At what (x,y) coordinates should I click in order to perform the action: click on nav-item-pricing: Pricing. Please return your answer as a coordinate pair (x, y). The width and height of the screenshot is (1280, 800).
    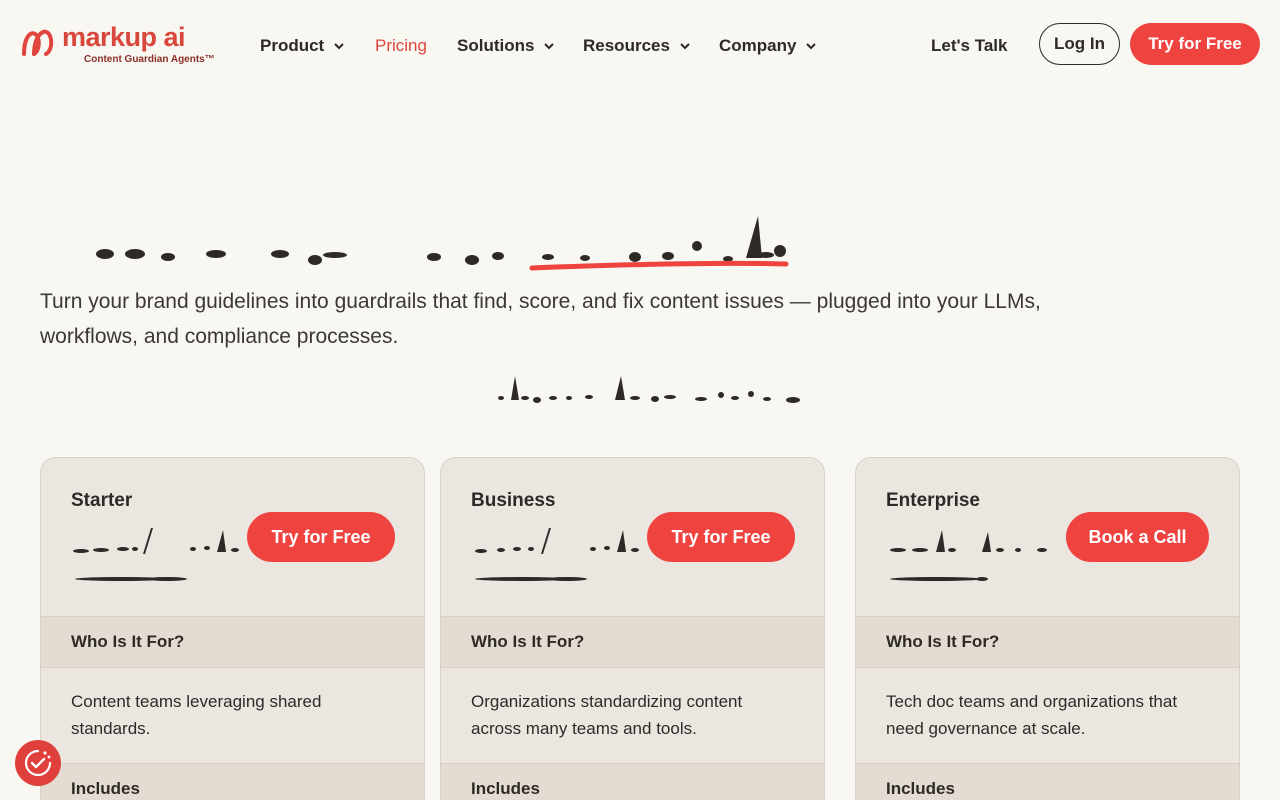
    Looking at the image, I should click on (401, 46).